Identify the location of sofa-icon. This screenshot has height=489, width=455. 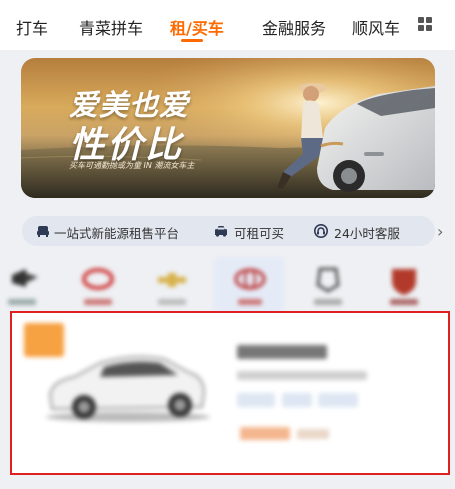
(43, 231).